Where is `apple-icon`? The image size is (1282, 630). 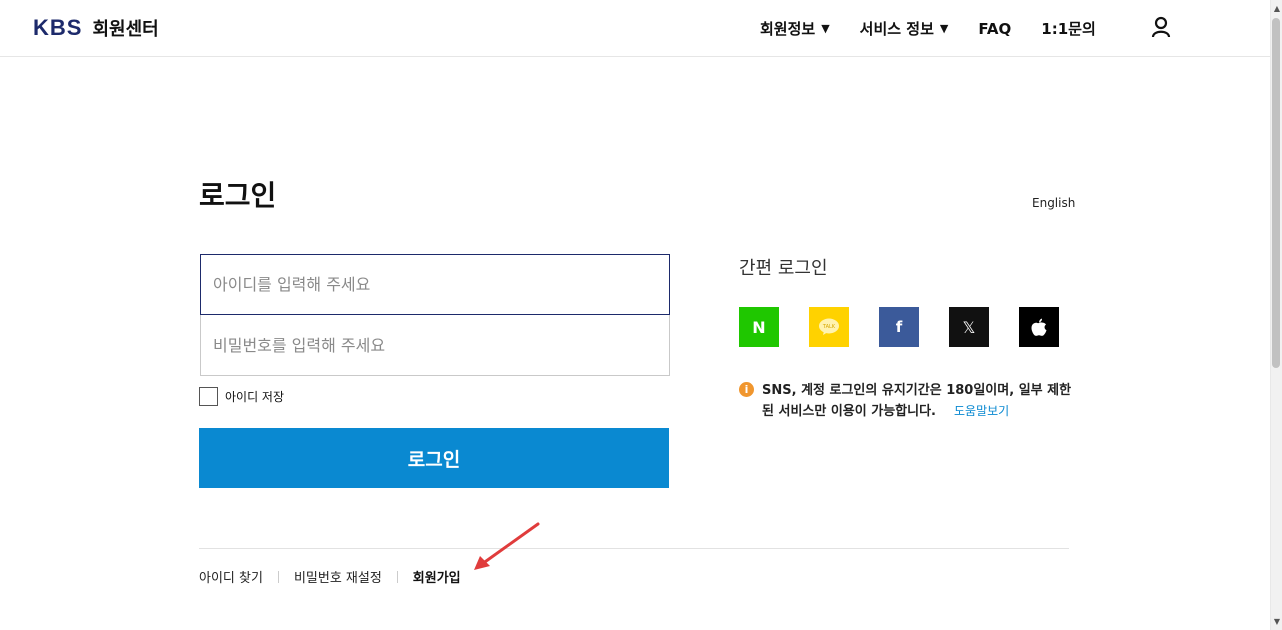
apple-icon is located at coordinates (1039, 327).